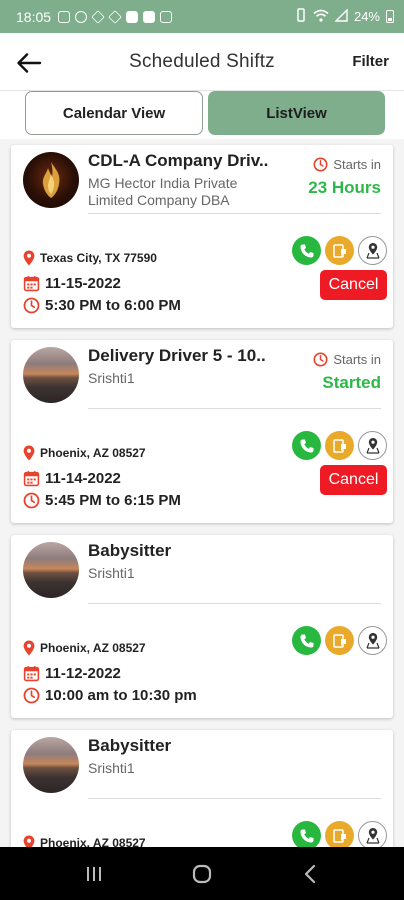  I want to click on status-bar: 18:05 24%, so click(202, 16).